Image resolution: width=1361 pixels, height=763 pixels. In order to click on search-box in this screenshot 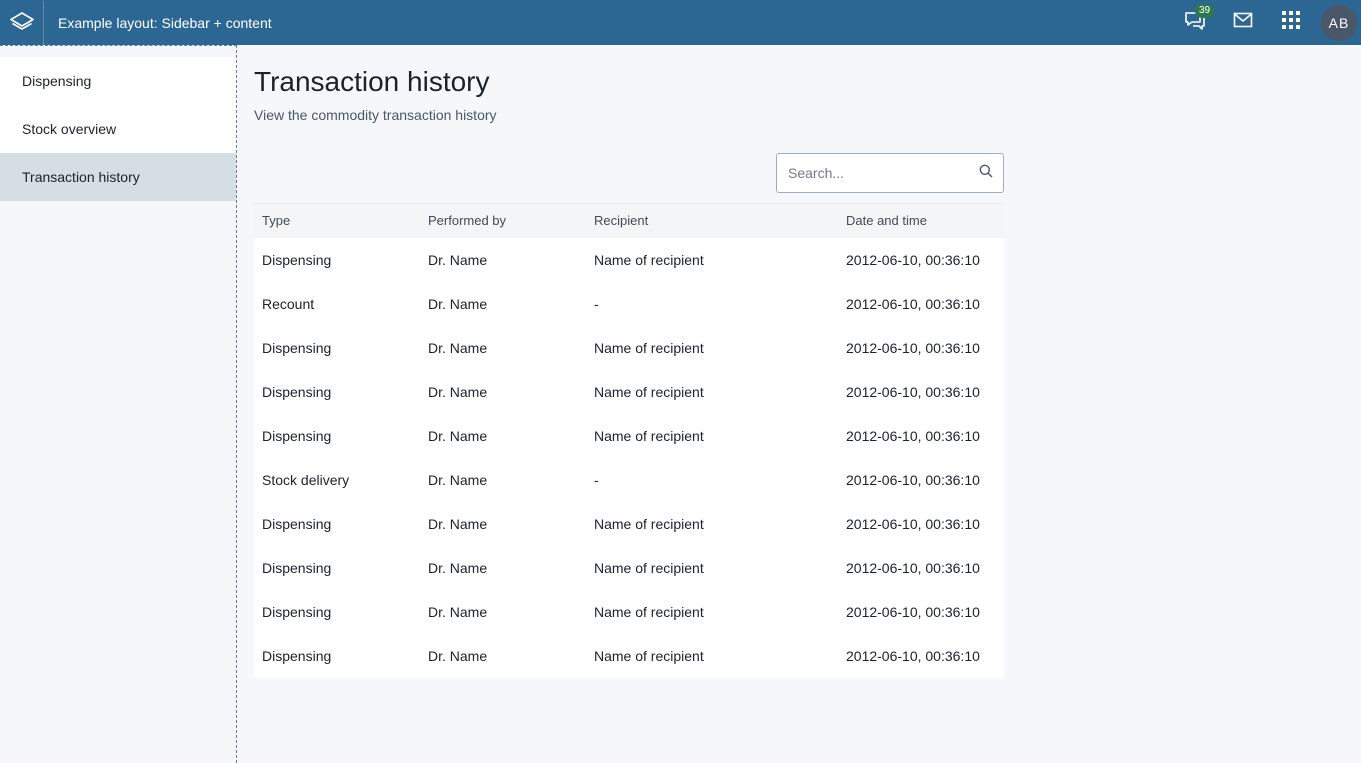, I will do `click(890, 173)`.